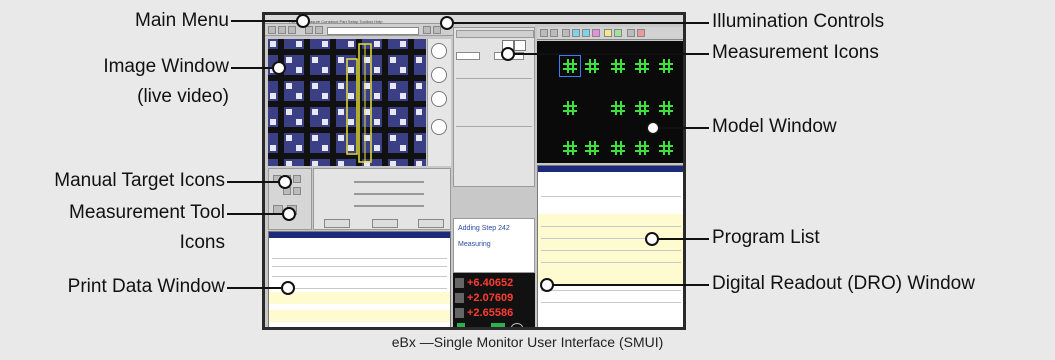 The width and height of the screenshot is (1055, 360). What do you see at coordinates (494, 300) in the screenshot?
I see `dro-window: +6.40652 +2.07609 +2.65586` at bounding box center [494, 300].